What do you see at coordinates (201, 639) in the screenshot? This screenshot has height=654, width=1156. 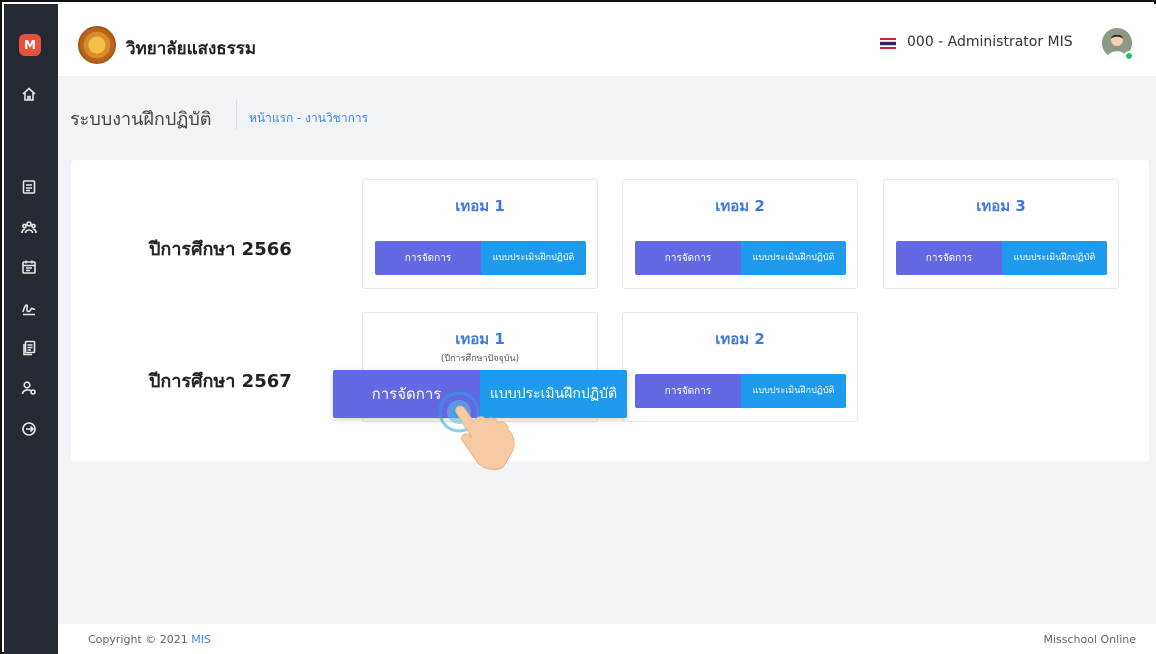 I see `mis-link: MIS` at bounding box center [201, 639].